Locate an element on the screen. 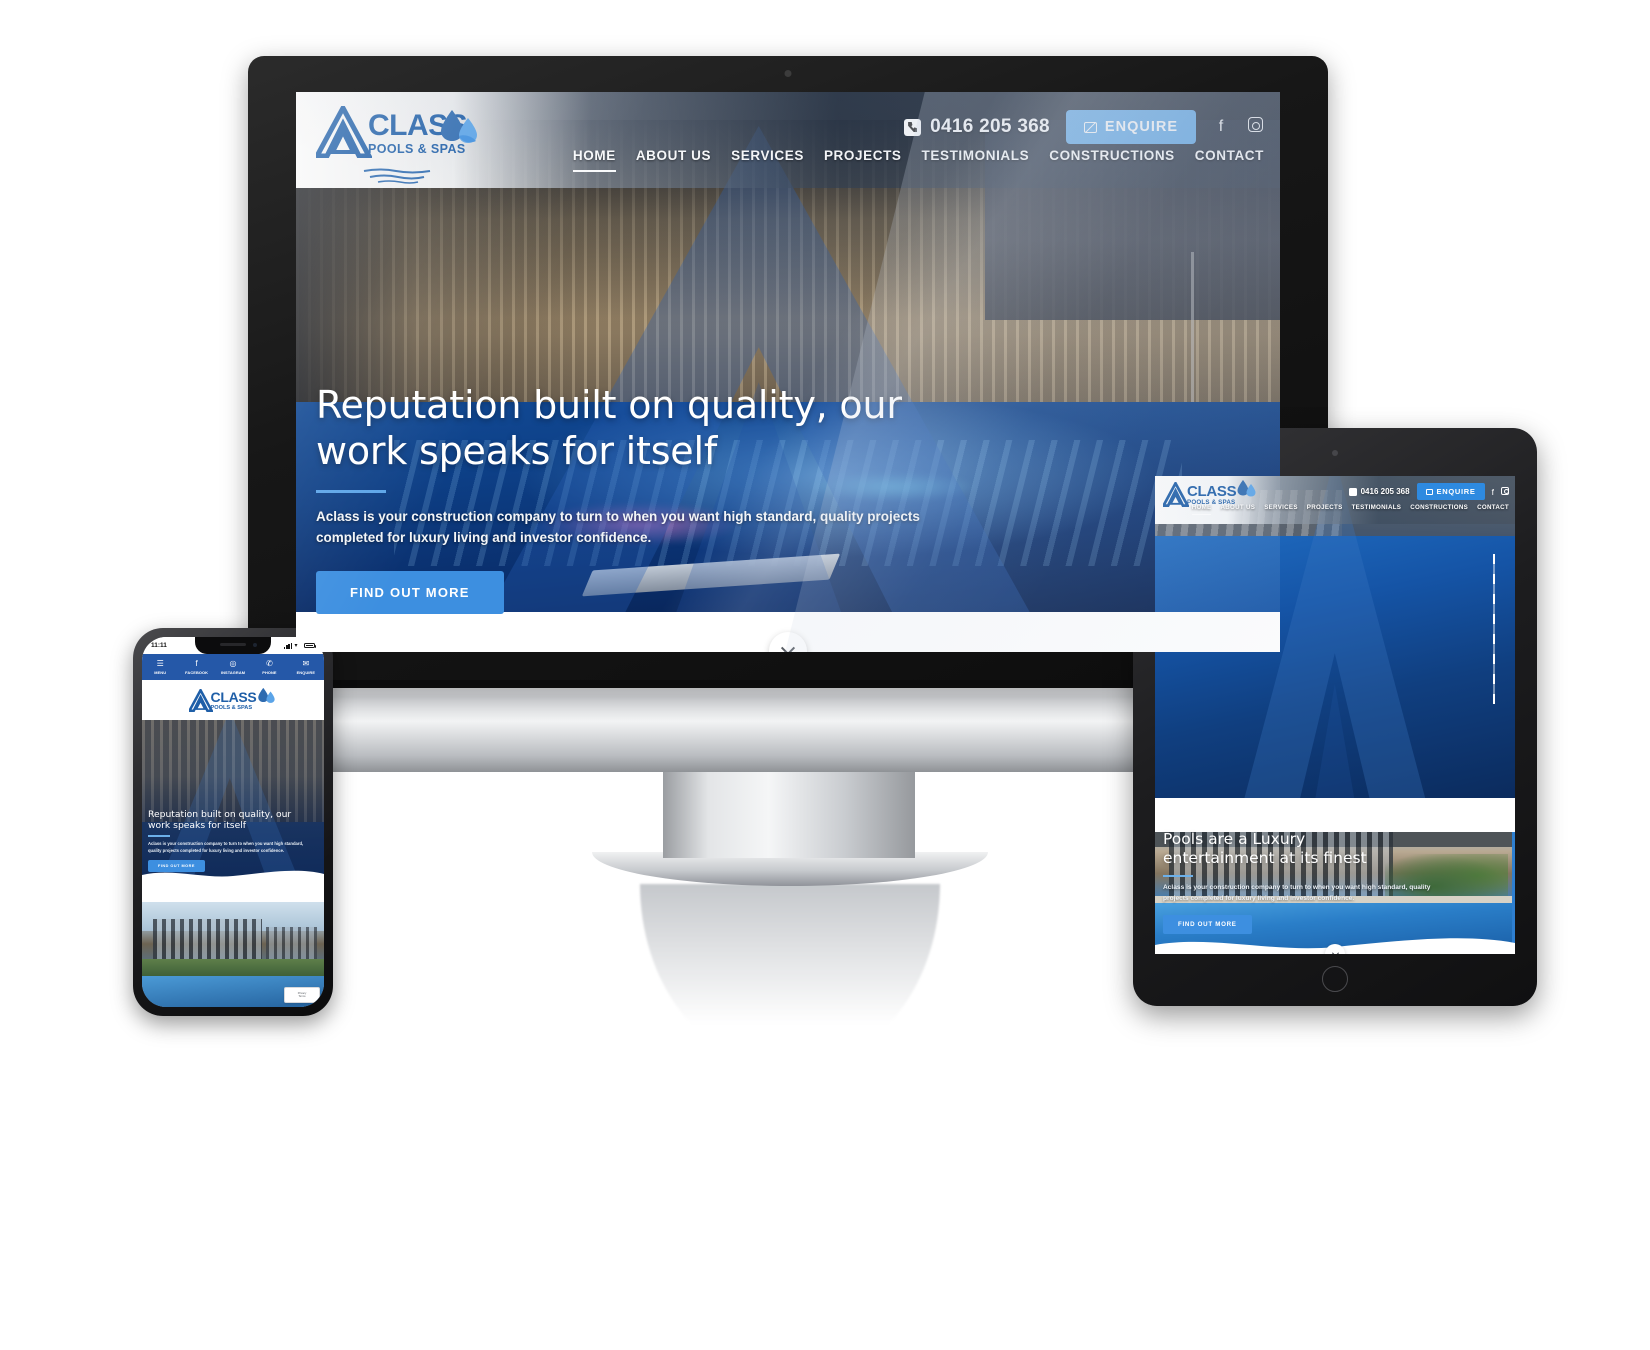 The image size is (1650, 1350). phone-nav-menu: ☰ MENU is located at coordinates (160, 667).